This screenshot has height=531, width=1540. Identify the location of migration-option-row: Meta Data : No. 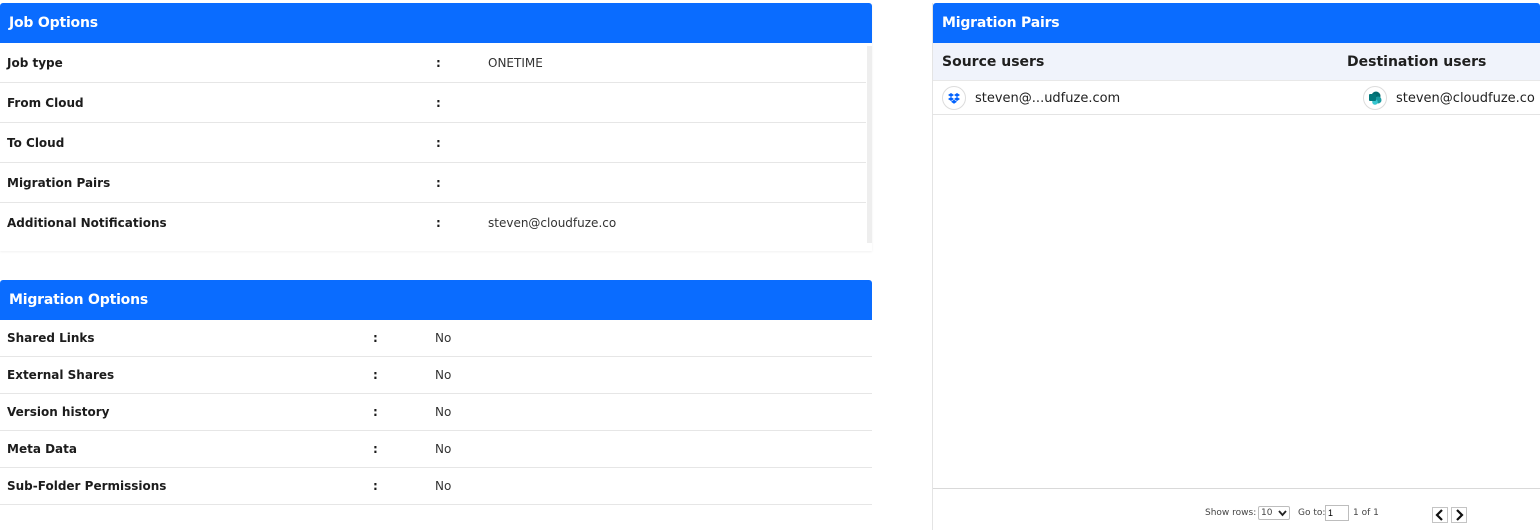
(436, 449).